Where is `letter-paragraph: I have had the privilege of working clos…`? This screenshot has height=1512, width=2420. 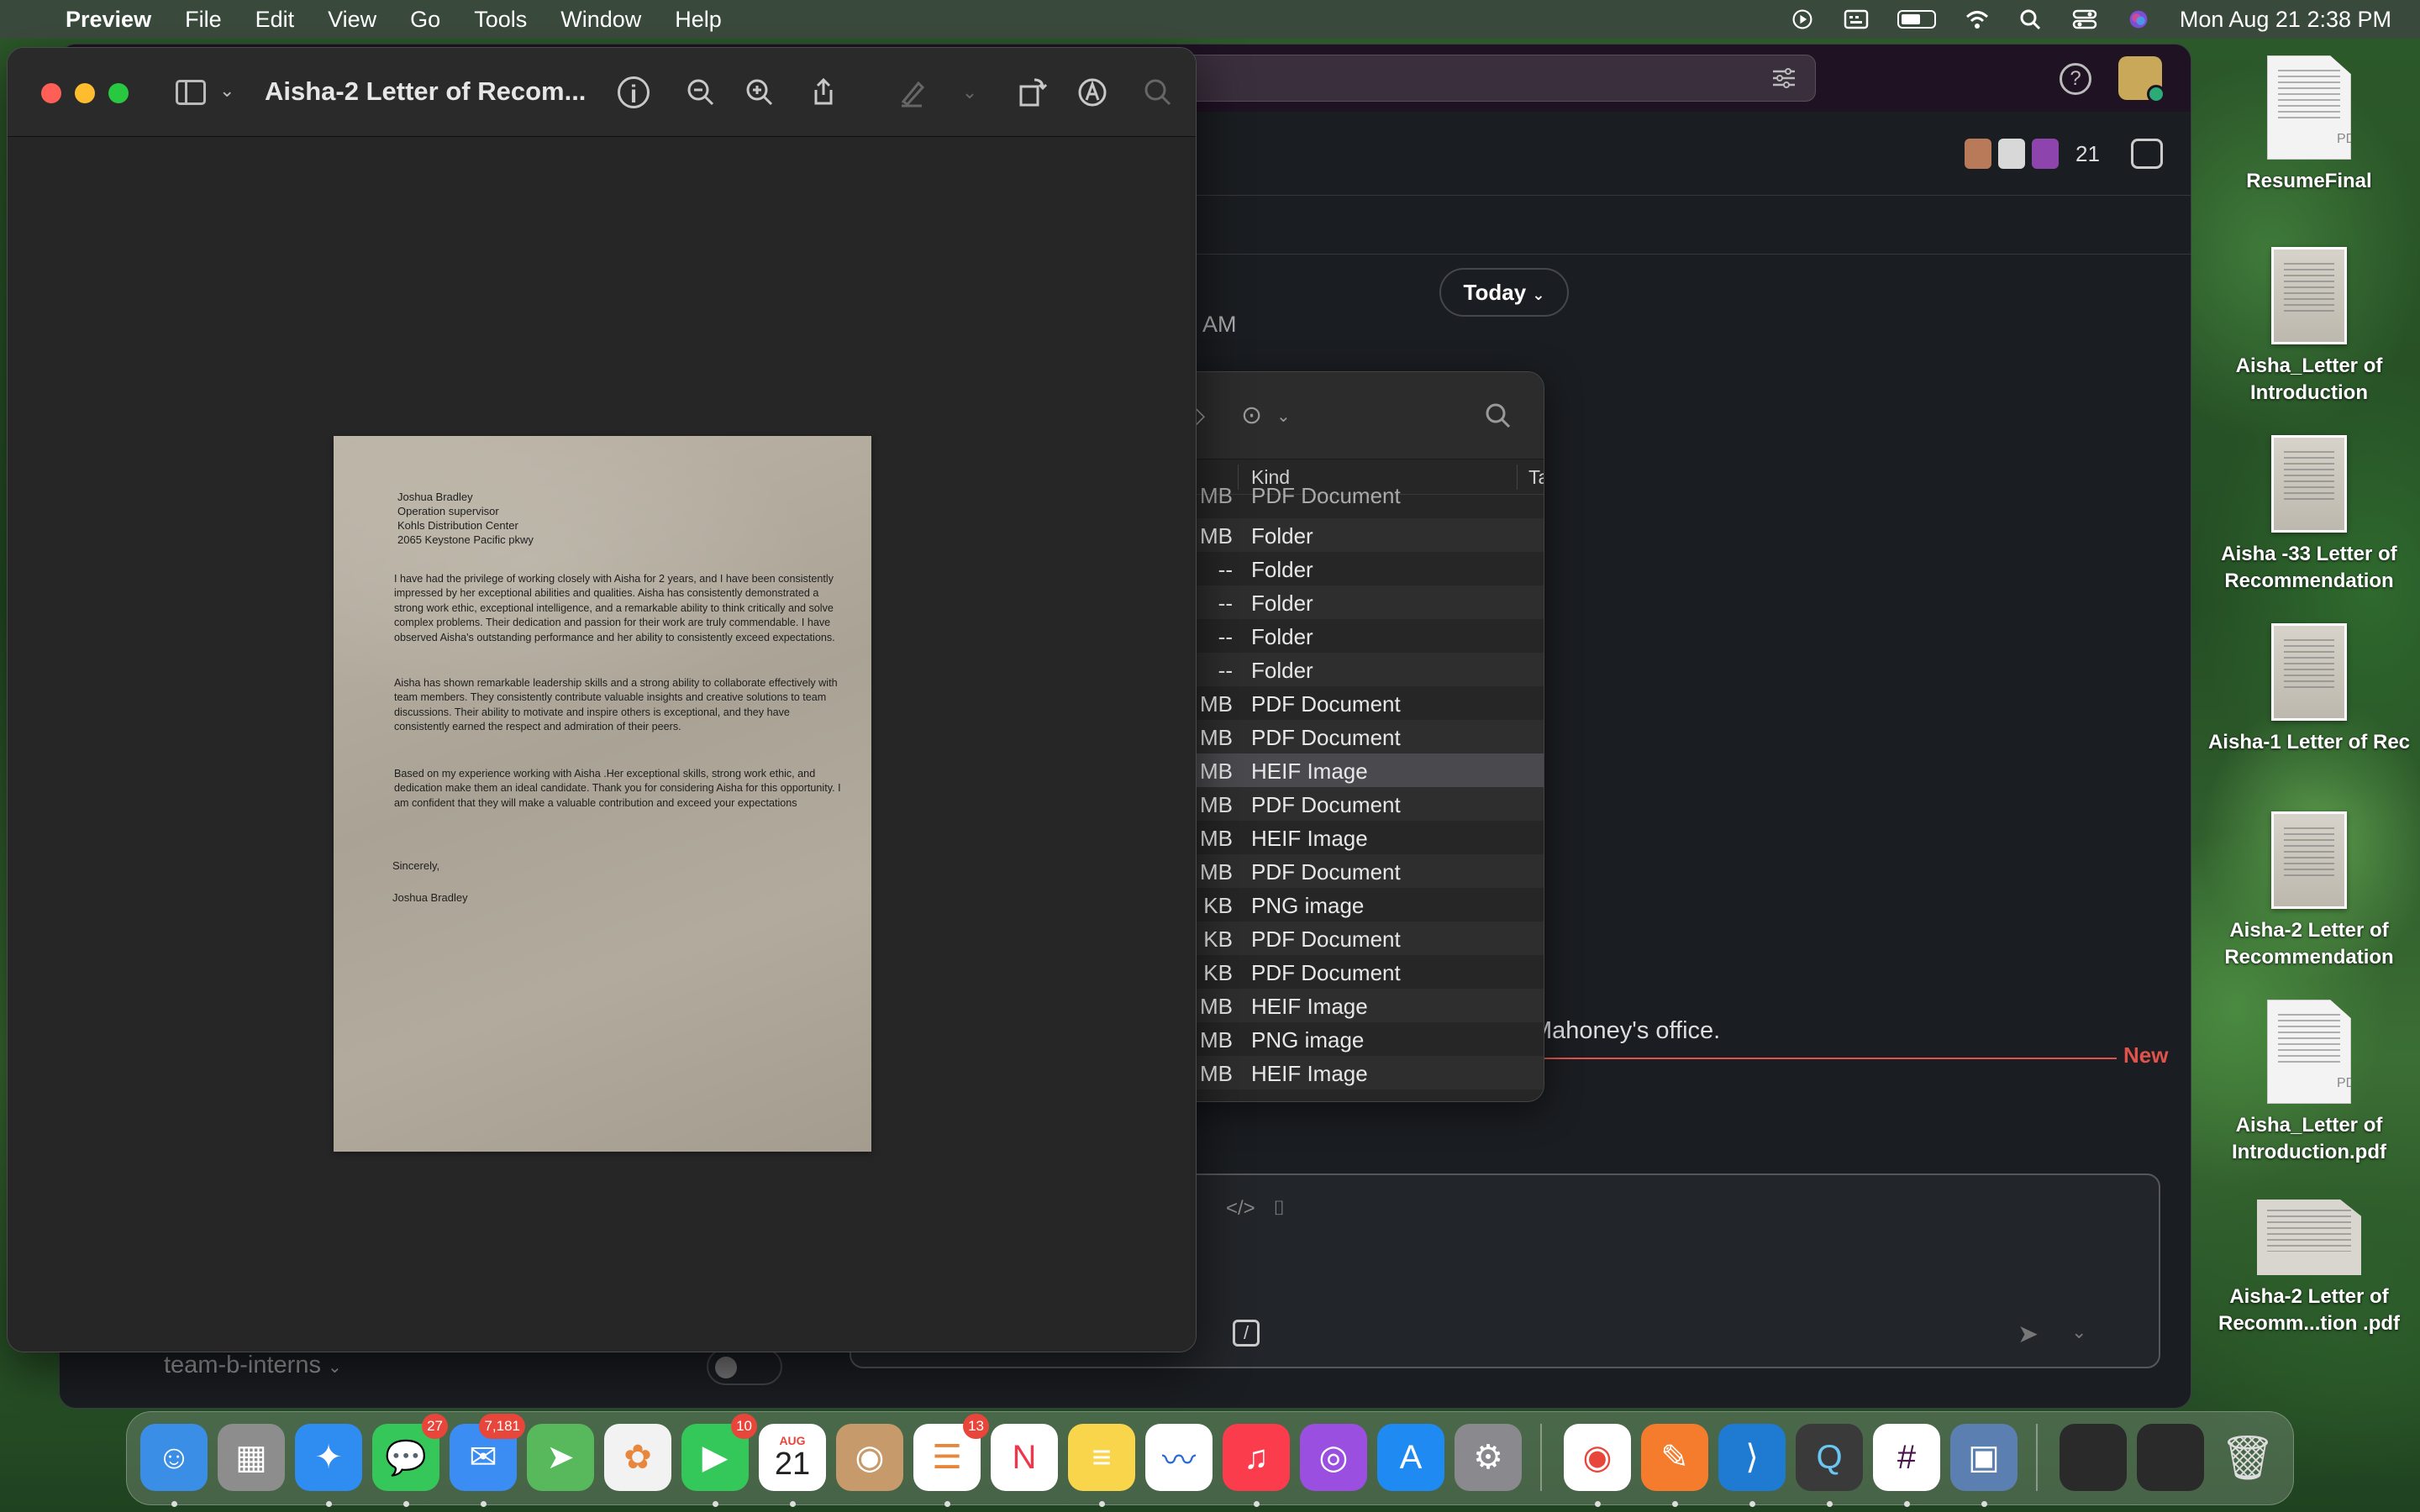 letter-paragraph: I have had the privilege of working clos… is located at coordinates (614, 608).